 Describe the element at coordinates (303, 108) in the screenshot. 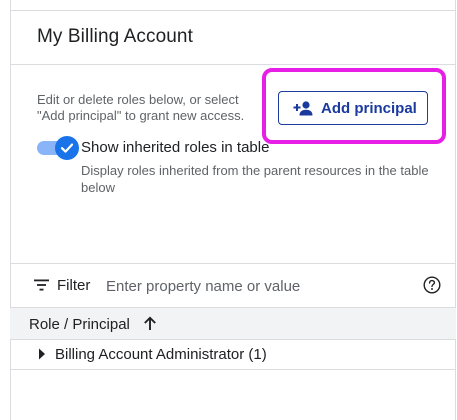

I see `person-add-icon` at that location.